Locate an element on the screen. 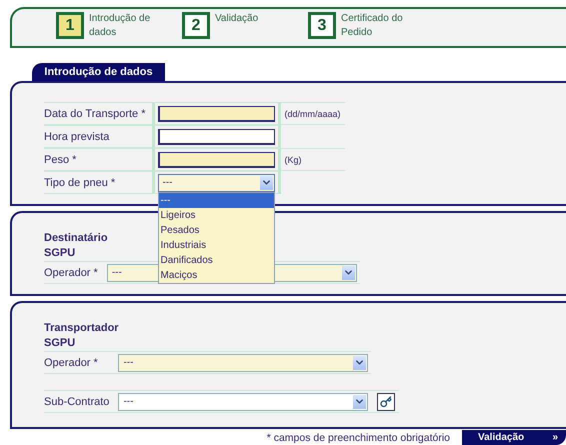  section-heading: Destinatário is located at coordinates (76, 238).